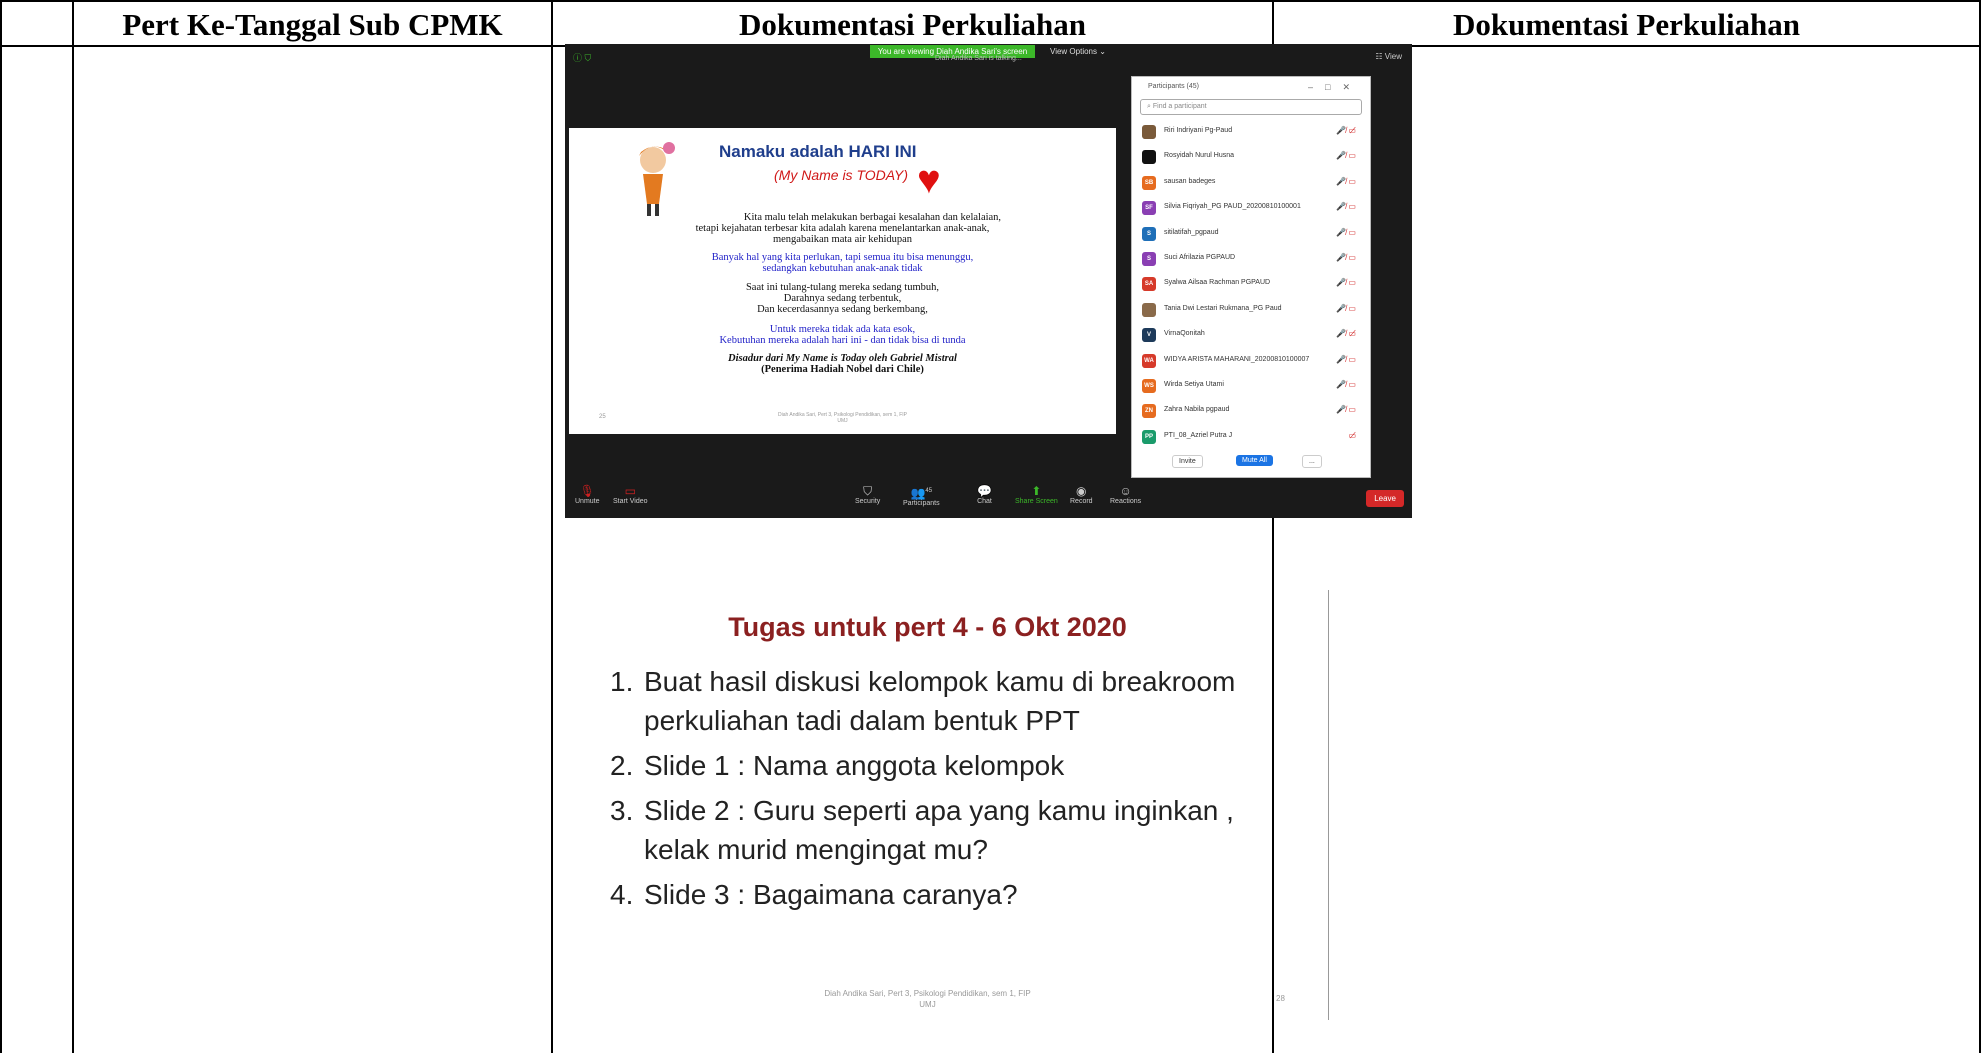  I want to click on share-screen-button: ⬆ Share Screen, so click(1036, 494).